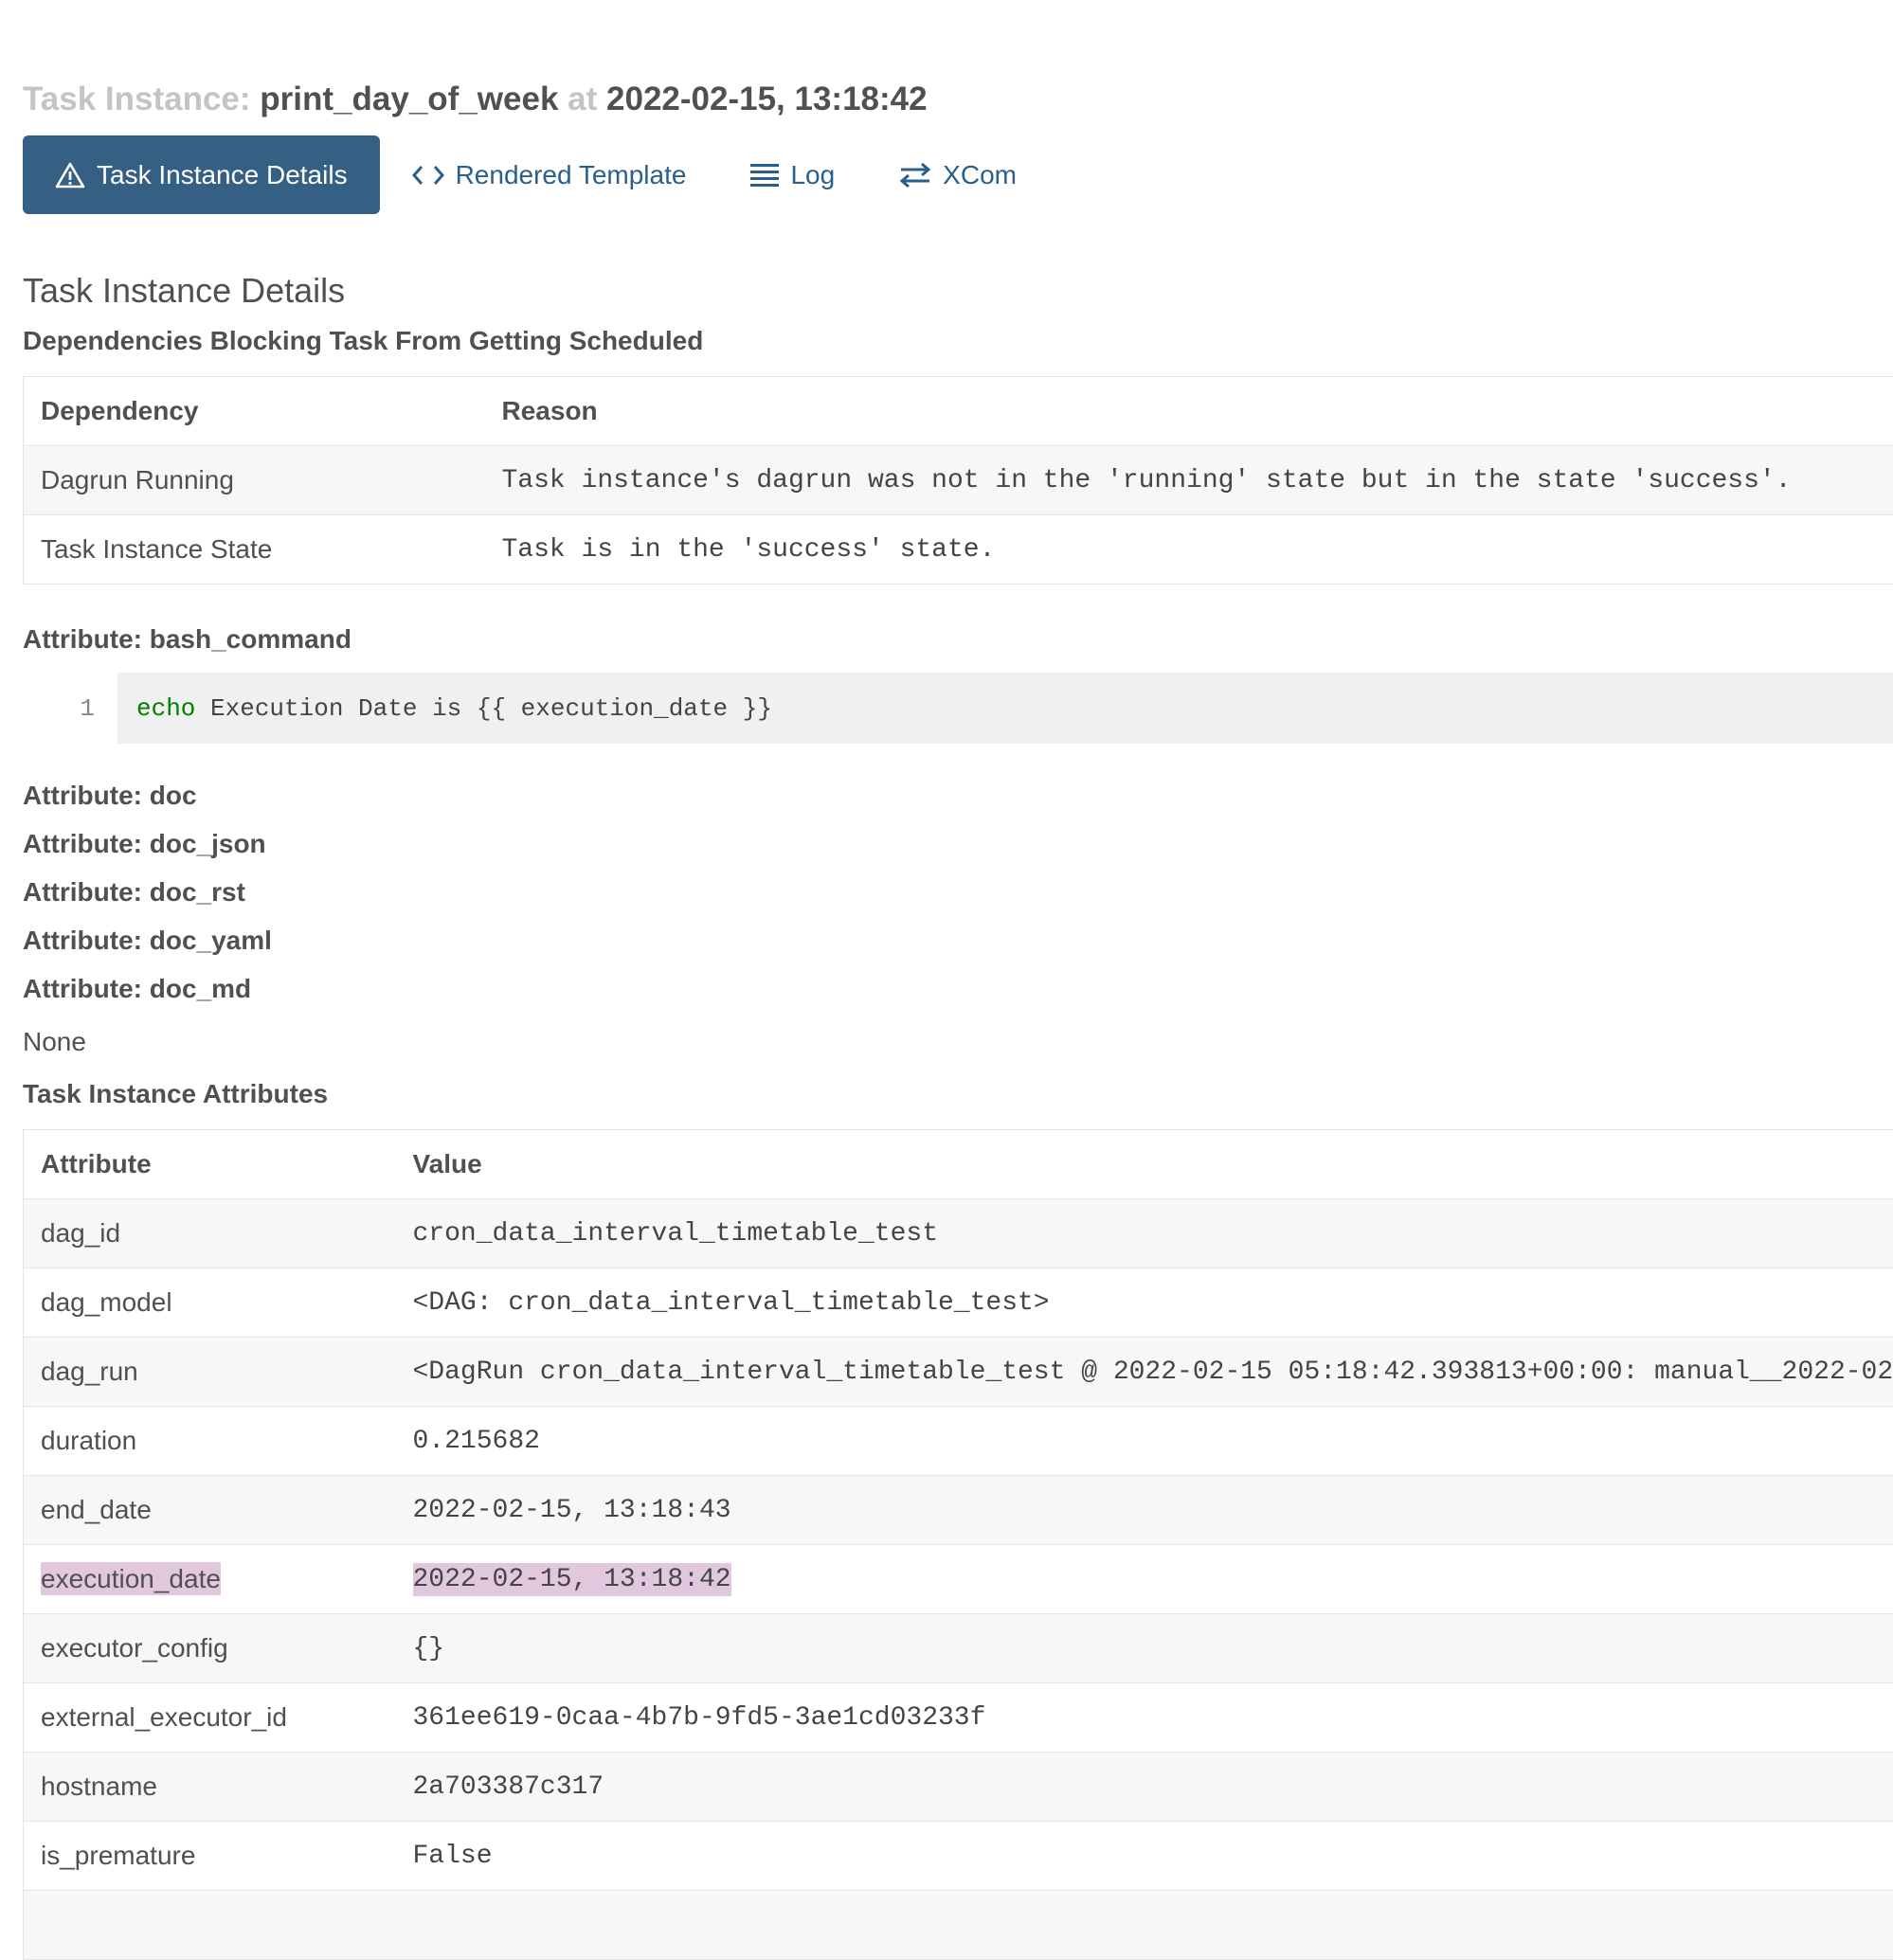  Describe the element at coordinates (1144, 1857) in the screenshot. I see `attribute-value: False` at that location.